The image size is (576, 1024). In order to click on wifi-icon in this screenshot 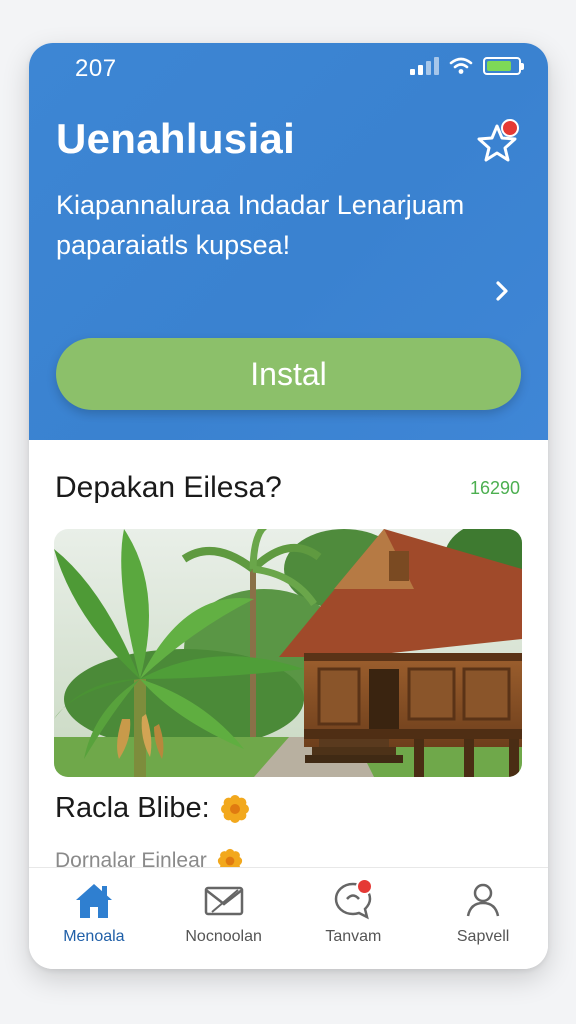, I will do `click(461, 65)`.